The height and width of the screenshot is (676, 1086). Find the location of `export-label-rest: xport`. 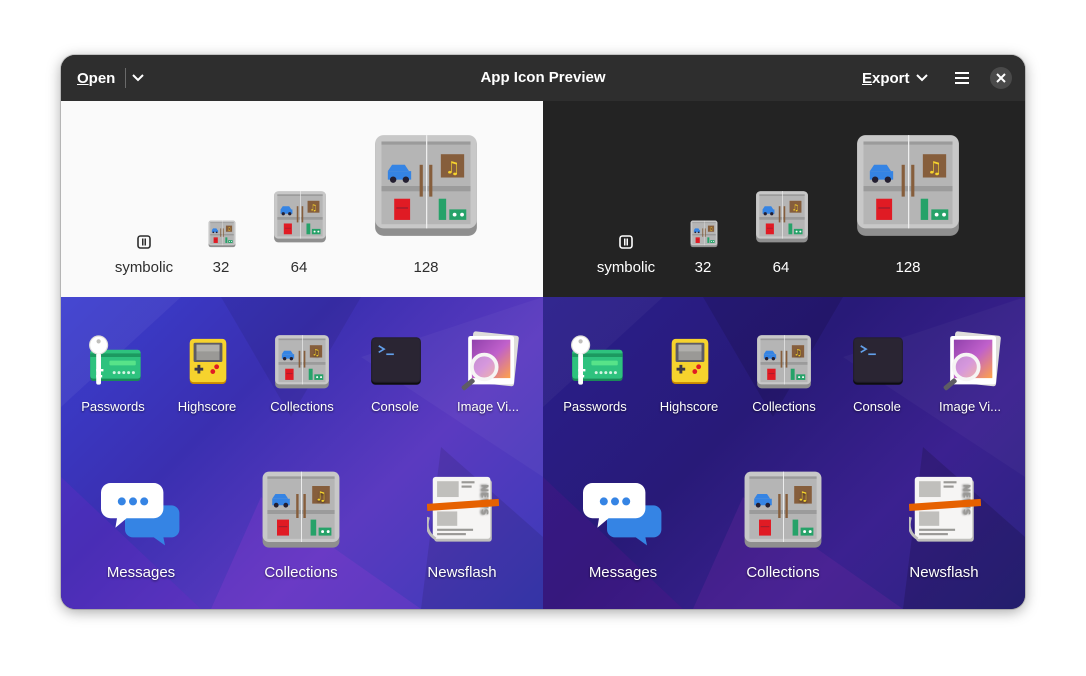

export-label-rest: xport is located at coordinates (891, 78).